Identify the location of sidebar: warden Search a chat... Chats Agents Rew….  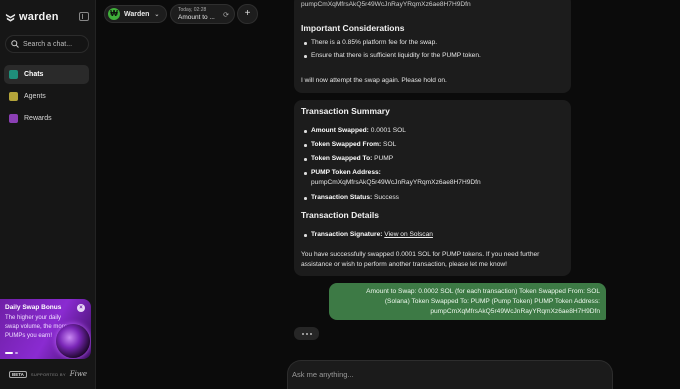
(48, 194).